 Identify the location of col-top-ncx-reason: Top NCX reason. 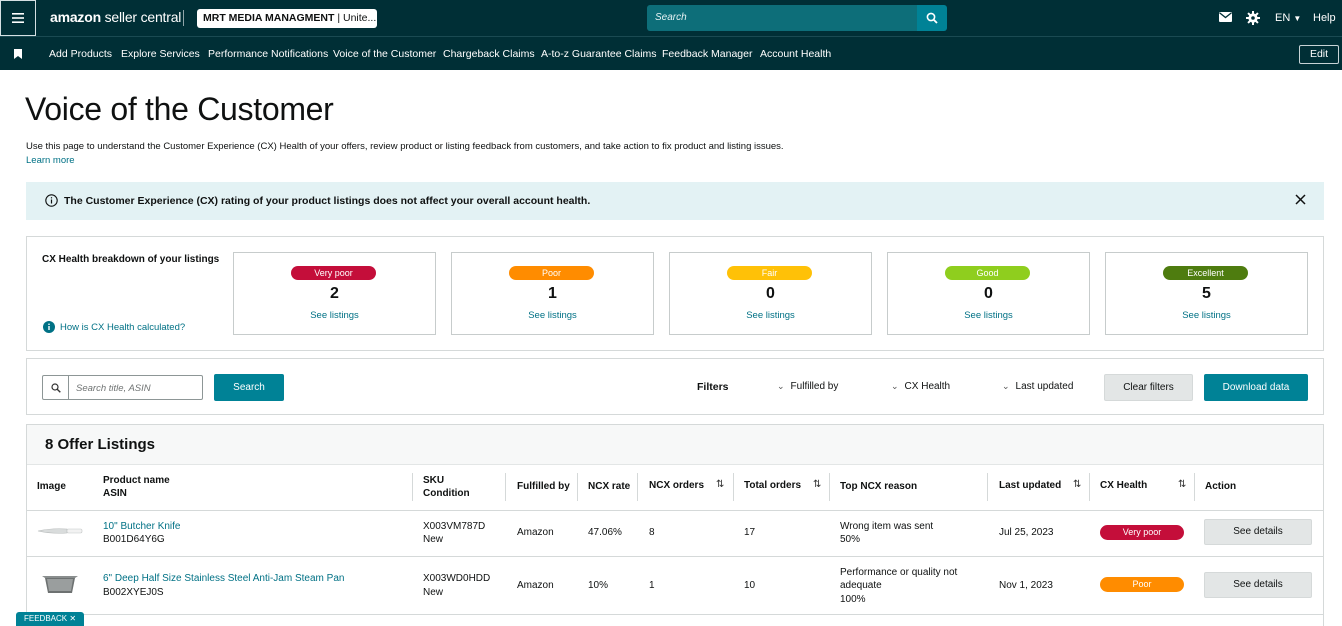
(879, 486).